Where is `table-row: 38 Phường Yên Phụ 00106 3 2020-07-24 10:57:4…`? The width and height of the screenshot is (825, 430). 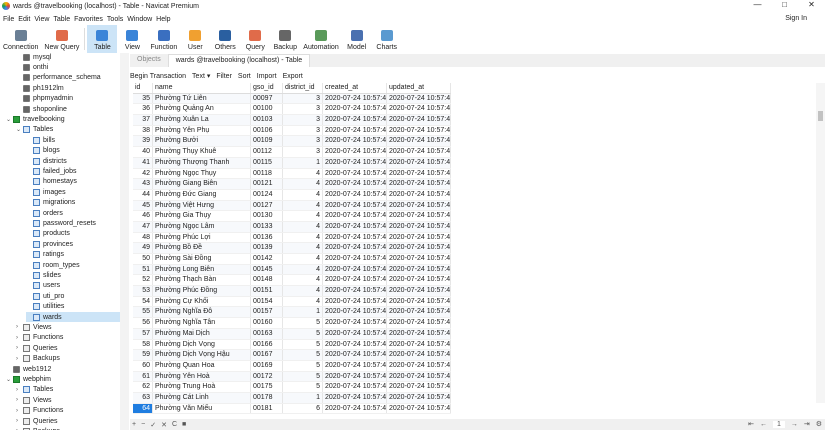 table-row: 38 Phường Yên Phụ 00106 3 2020-07-24 10:57:4… is located at coordinates (292, 131).